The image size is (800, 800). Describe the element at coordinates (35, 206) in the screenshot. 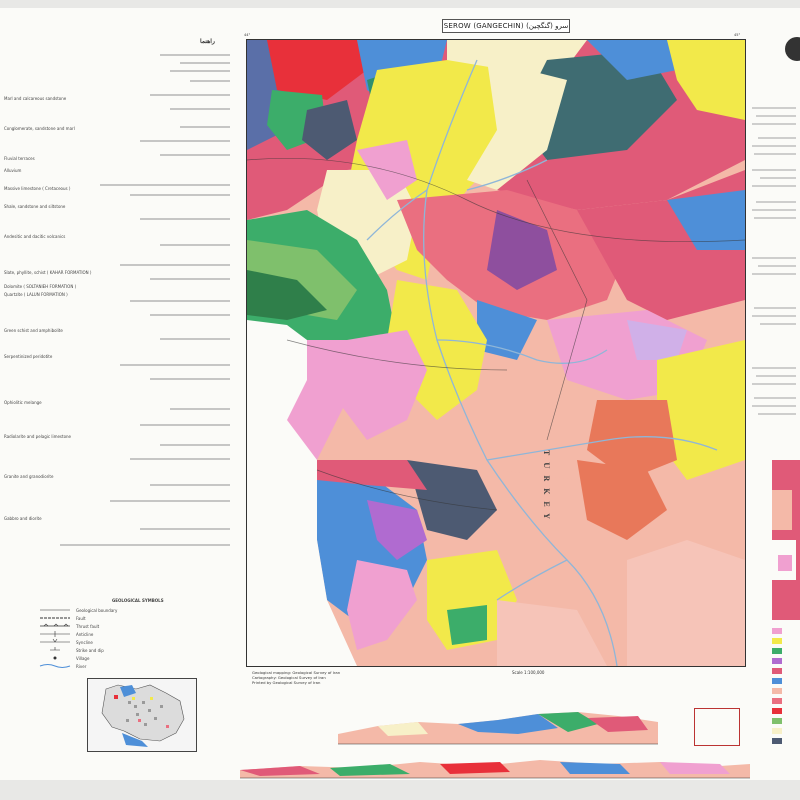

I see `legend-note: Shale, sandstone and siltstone` at that location.